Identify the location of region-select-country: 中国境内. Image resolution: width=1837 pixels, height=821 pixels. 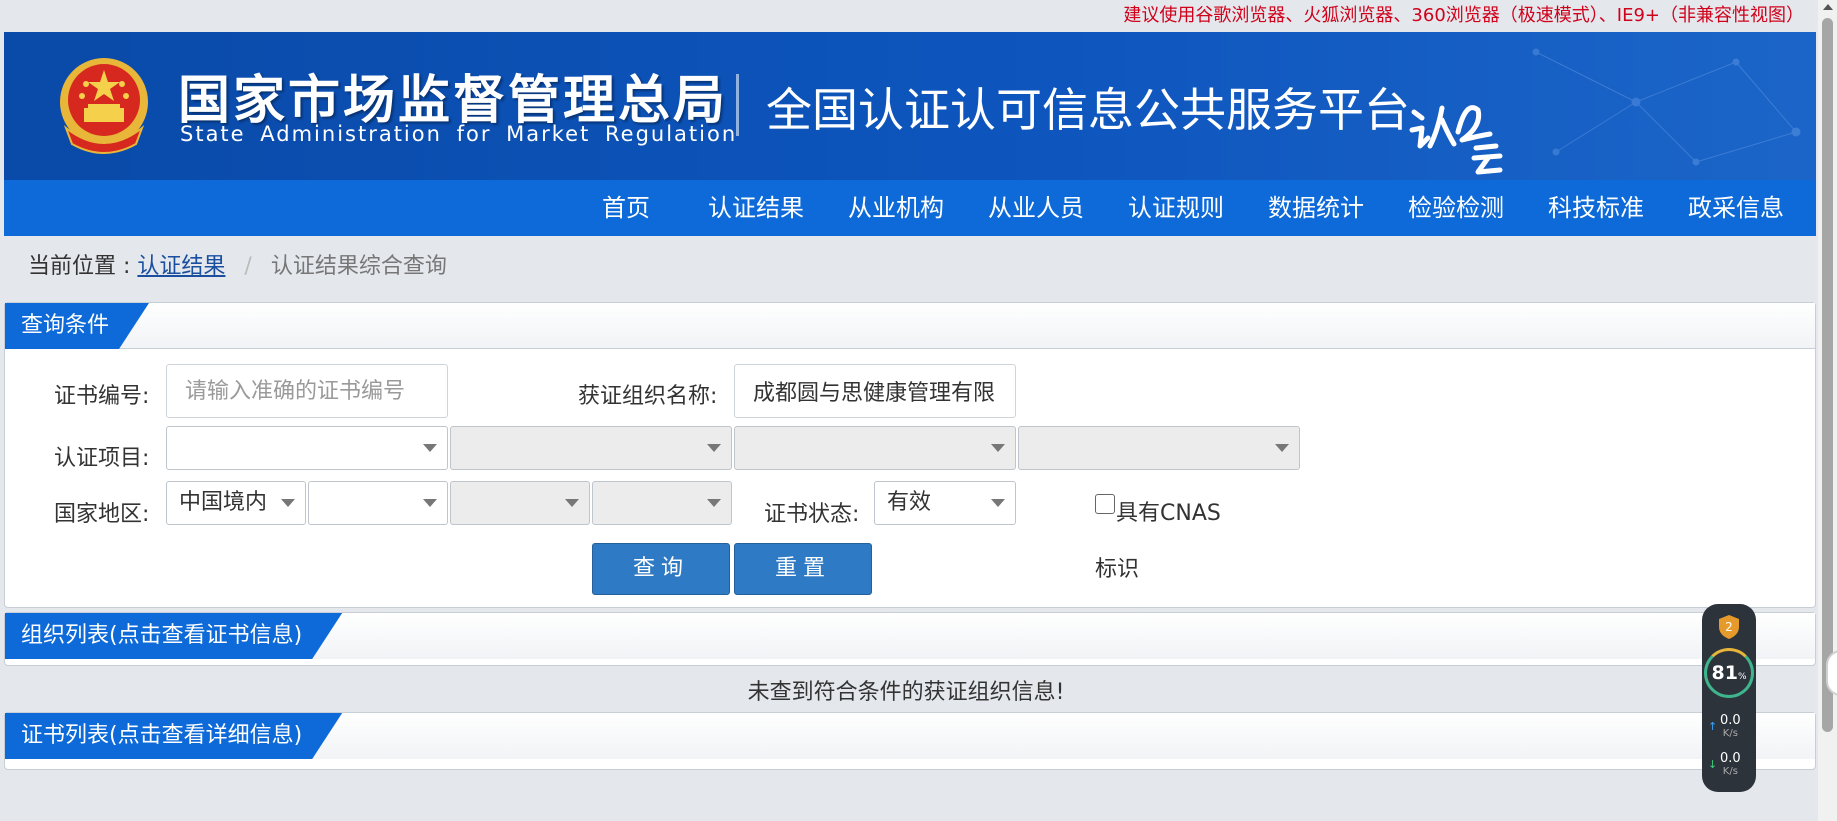
(236, 503).